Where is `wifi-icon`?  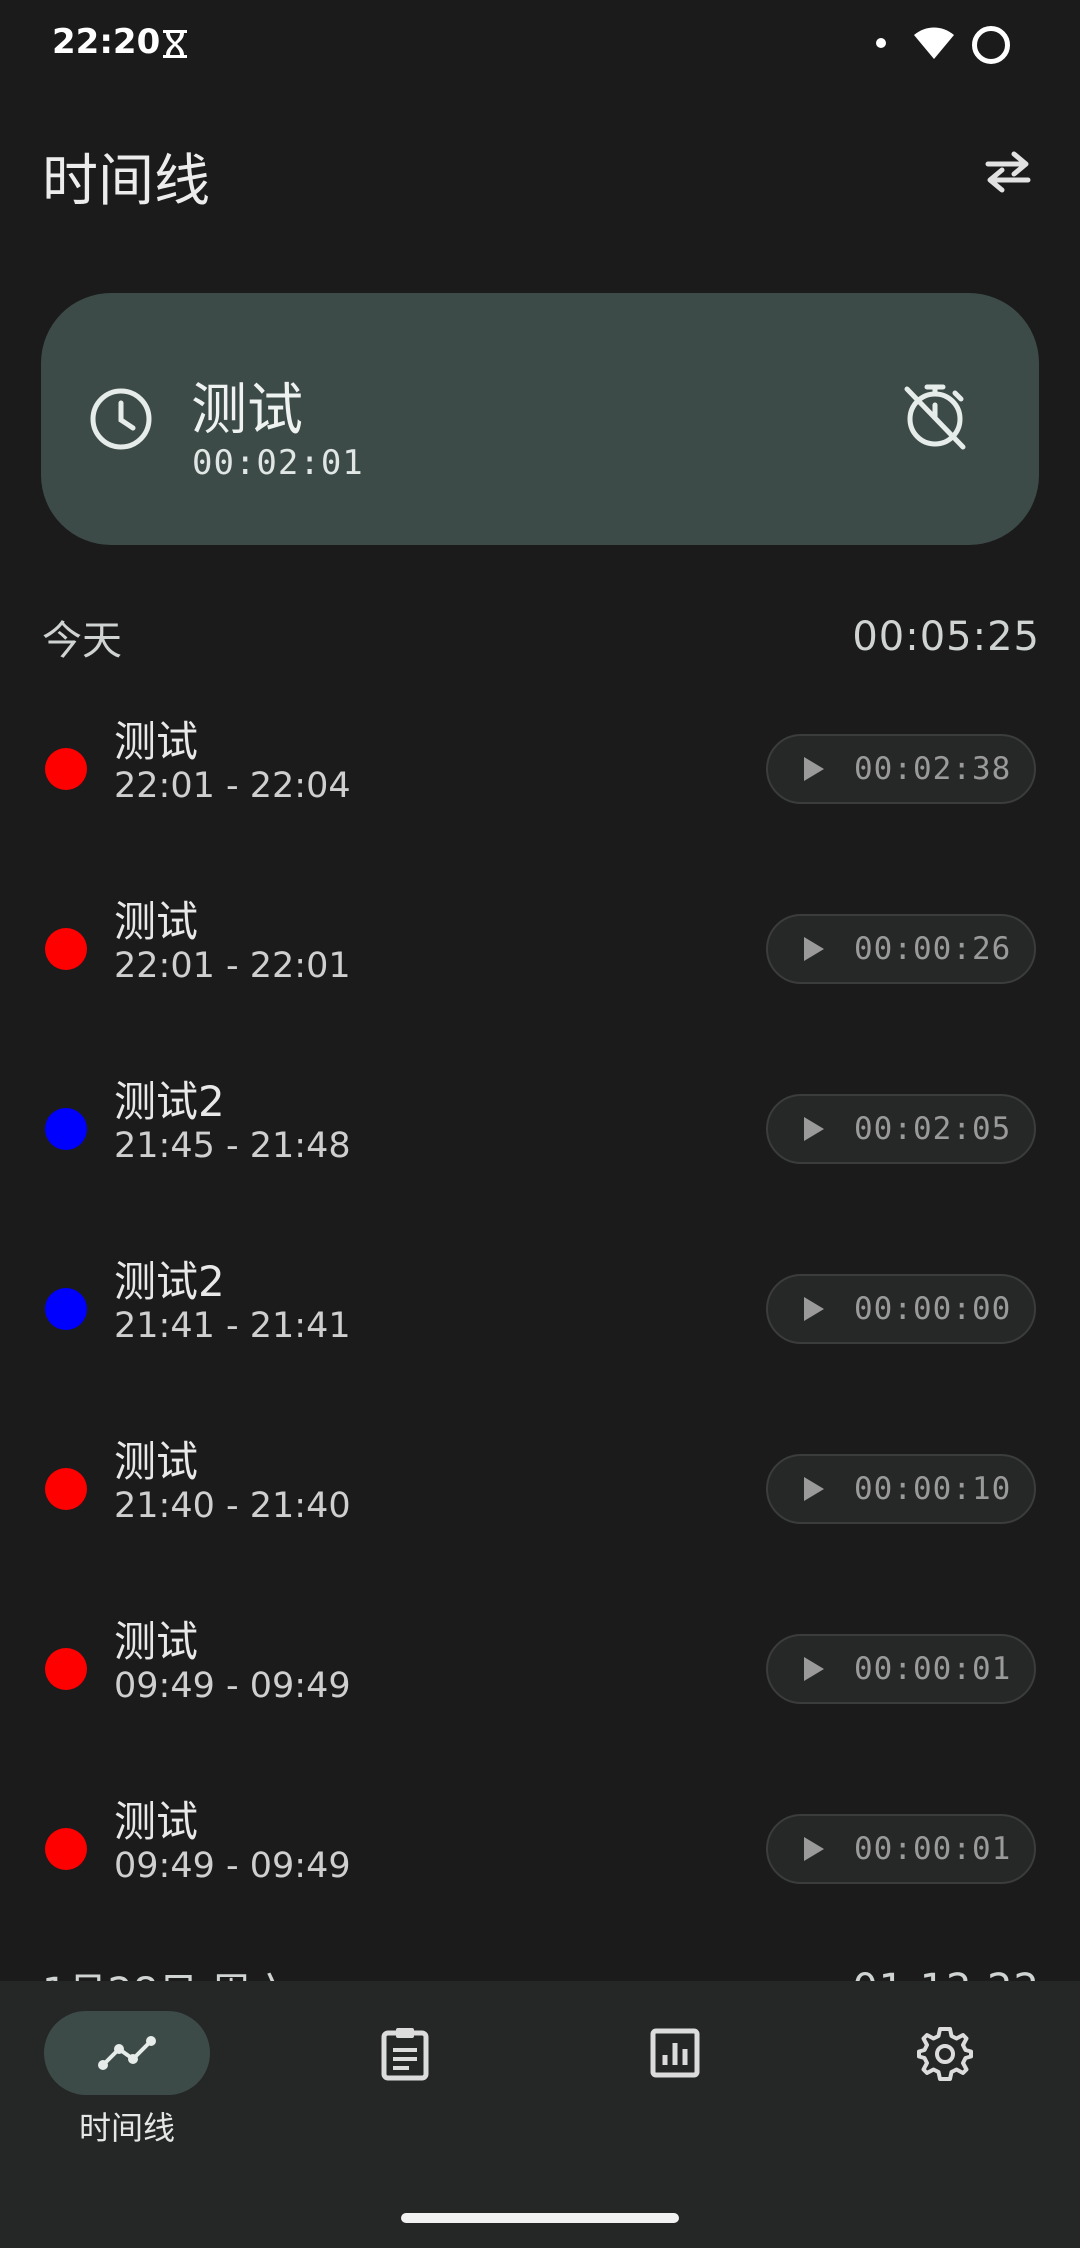
wifi-icon is located at coordinates (934, 45).